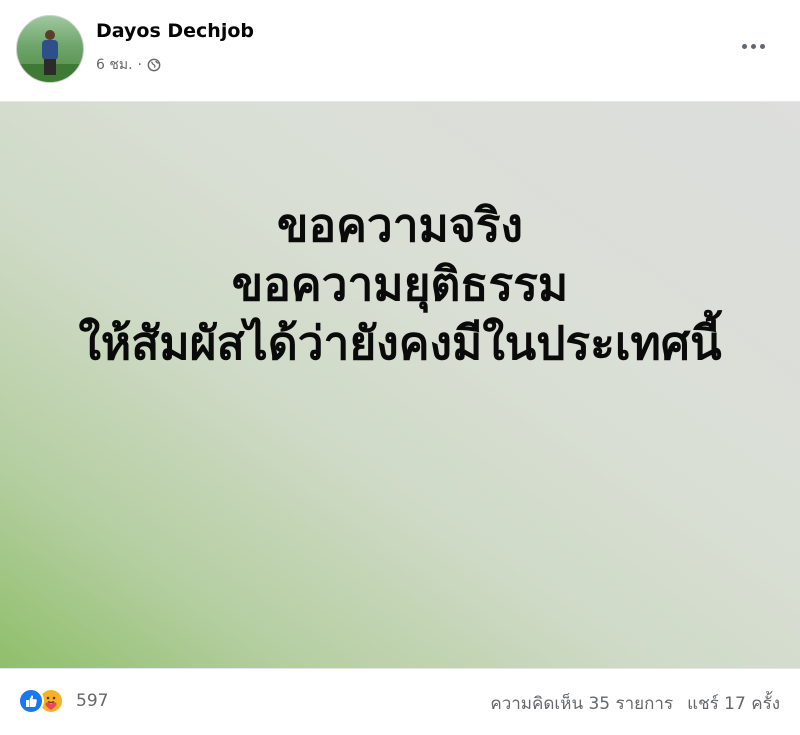 This screenshot has width=800, height=735. What do you see at coordinates (92, 701) in the screenshot?
I see `reaction-count: 597` at bounding box center [92, 701].